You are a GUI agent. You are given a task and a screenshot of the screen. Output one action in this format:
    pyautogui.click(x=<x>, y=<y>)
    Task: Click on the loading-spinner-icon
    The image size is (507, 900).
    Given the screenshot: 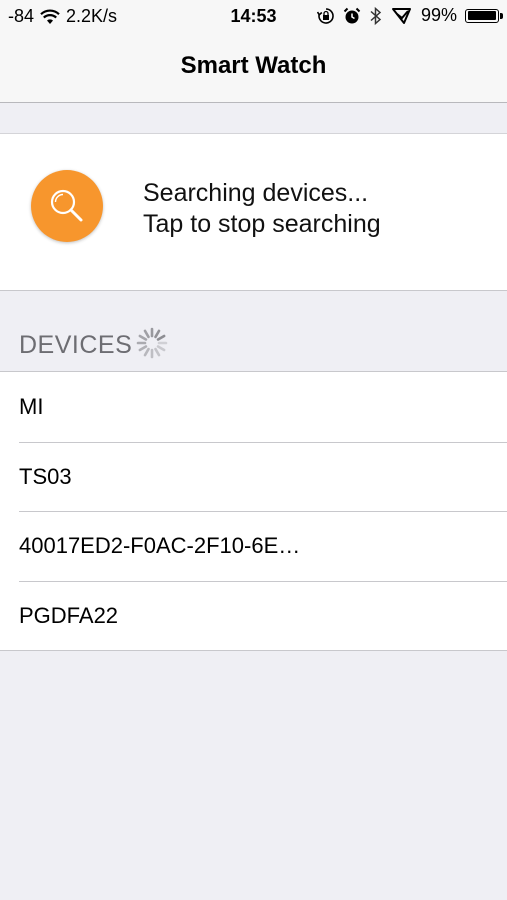 What is the action you would take?
    pyautogui.click(x=152, y=345)
    